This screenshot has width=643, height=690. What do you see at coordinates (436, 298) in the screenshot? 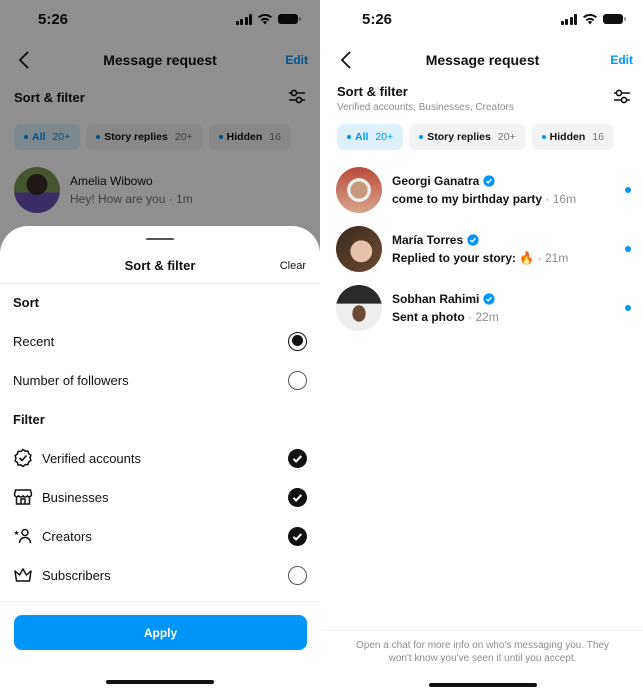
I see `contact-name: Sobhan Rahimi` at bounding box center [436, 298].